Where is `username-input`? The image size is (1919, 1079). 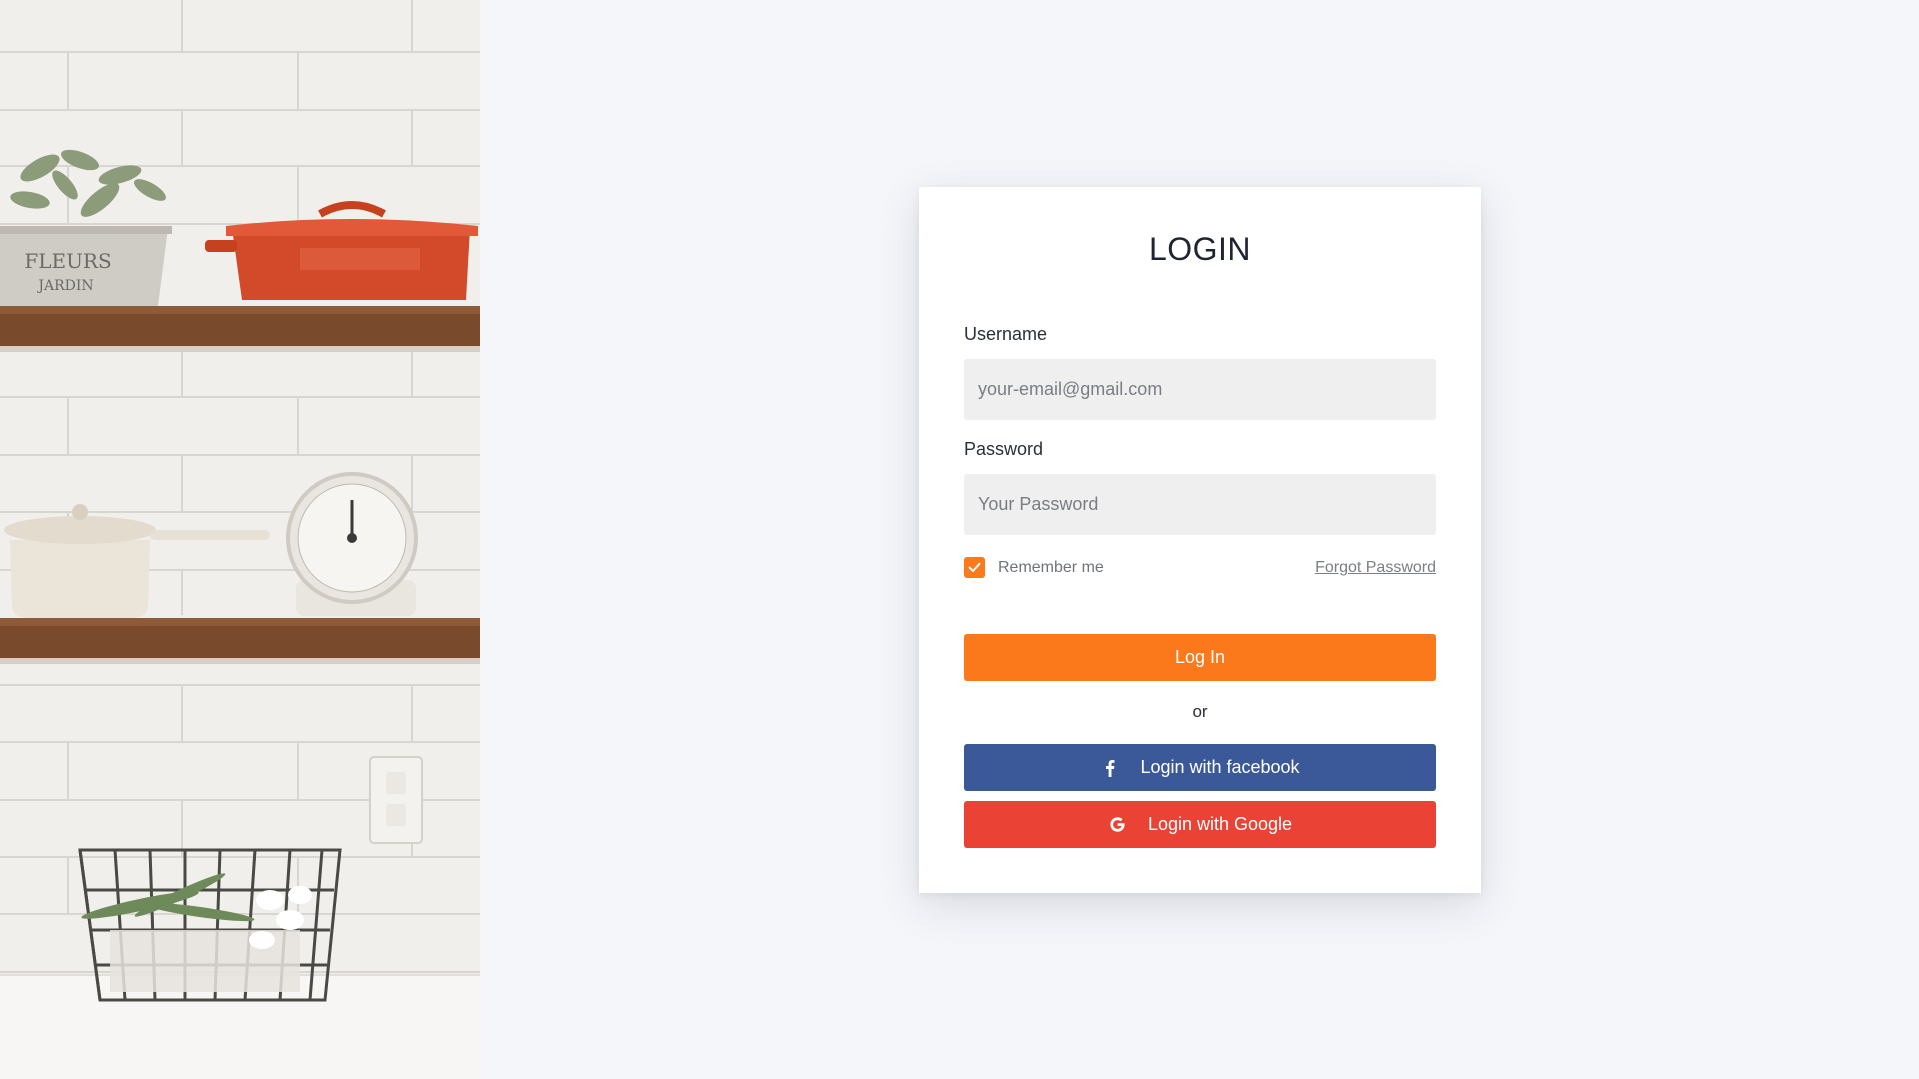 username-input is located at coordinates (1200, 389).